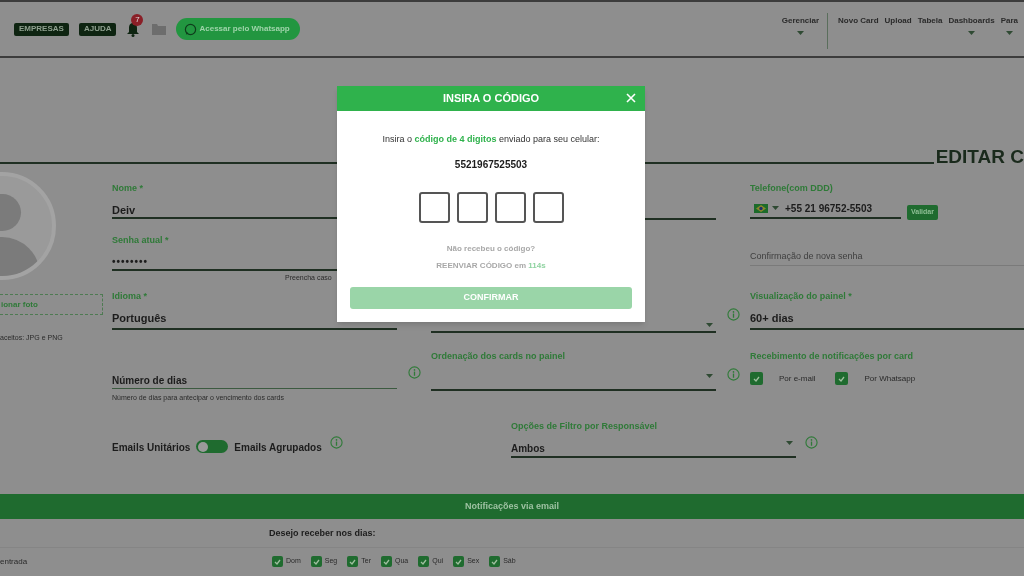 This screenshot has width=1024, height=576. I want to click on flag-icon, so click(761, 208).